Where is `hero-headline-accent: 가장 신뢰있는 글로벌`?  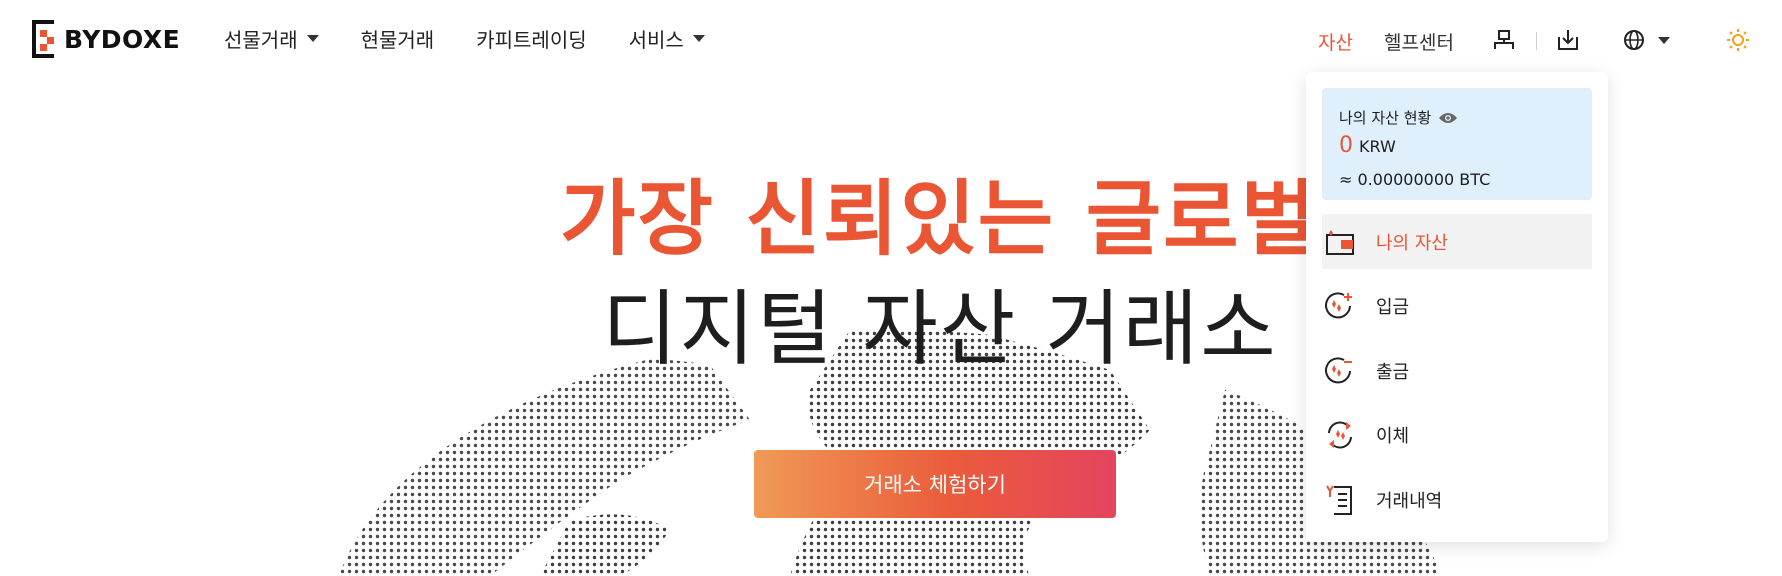
hero-headline-accent: 가장 신뢰있는 글로벌 is located at coordinates (939, 219).